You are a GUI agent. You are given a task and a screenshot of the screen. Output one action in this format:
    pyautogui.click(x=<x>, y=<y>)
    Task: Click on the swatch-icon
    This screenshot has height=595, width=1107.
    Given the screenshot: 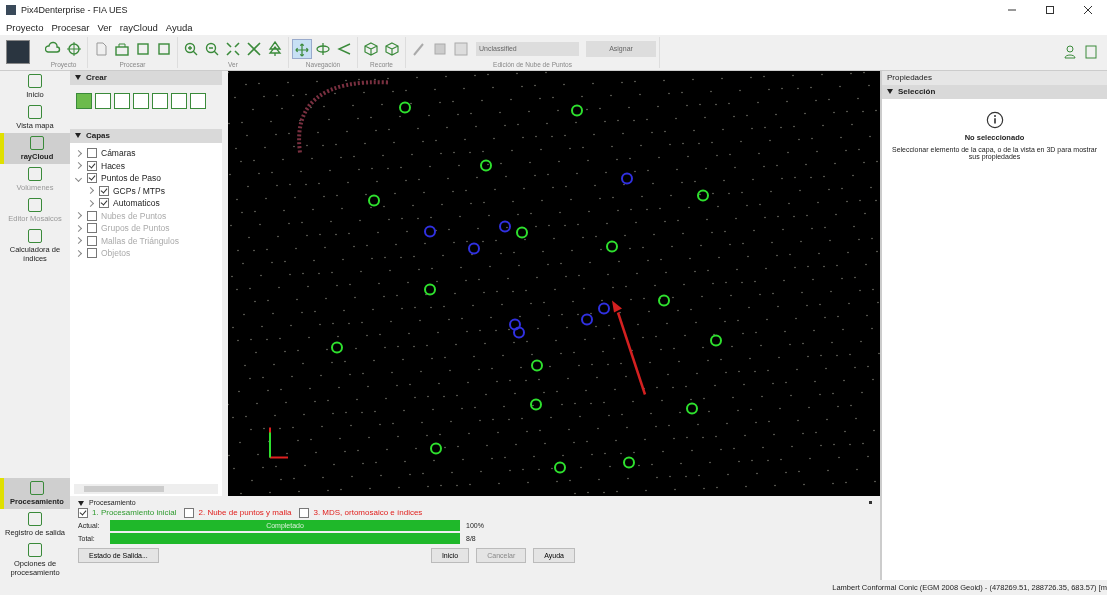 What is the action you would take?
    pyautogui.click(x=461, y=48)
    